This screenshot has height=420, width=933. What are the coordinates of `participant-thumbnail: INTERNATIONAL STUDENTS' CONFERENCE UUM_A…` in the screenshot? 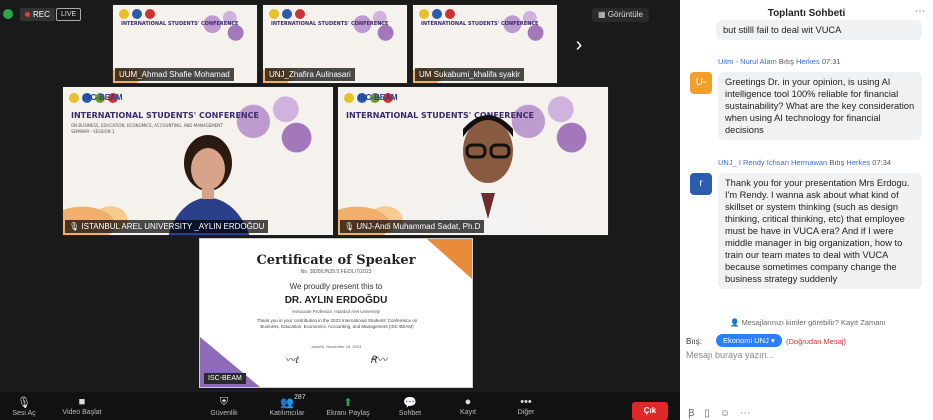 It's located at (185, 44).